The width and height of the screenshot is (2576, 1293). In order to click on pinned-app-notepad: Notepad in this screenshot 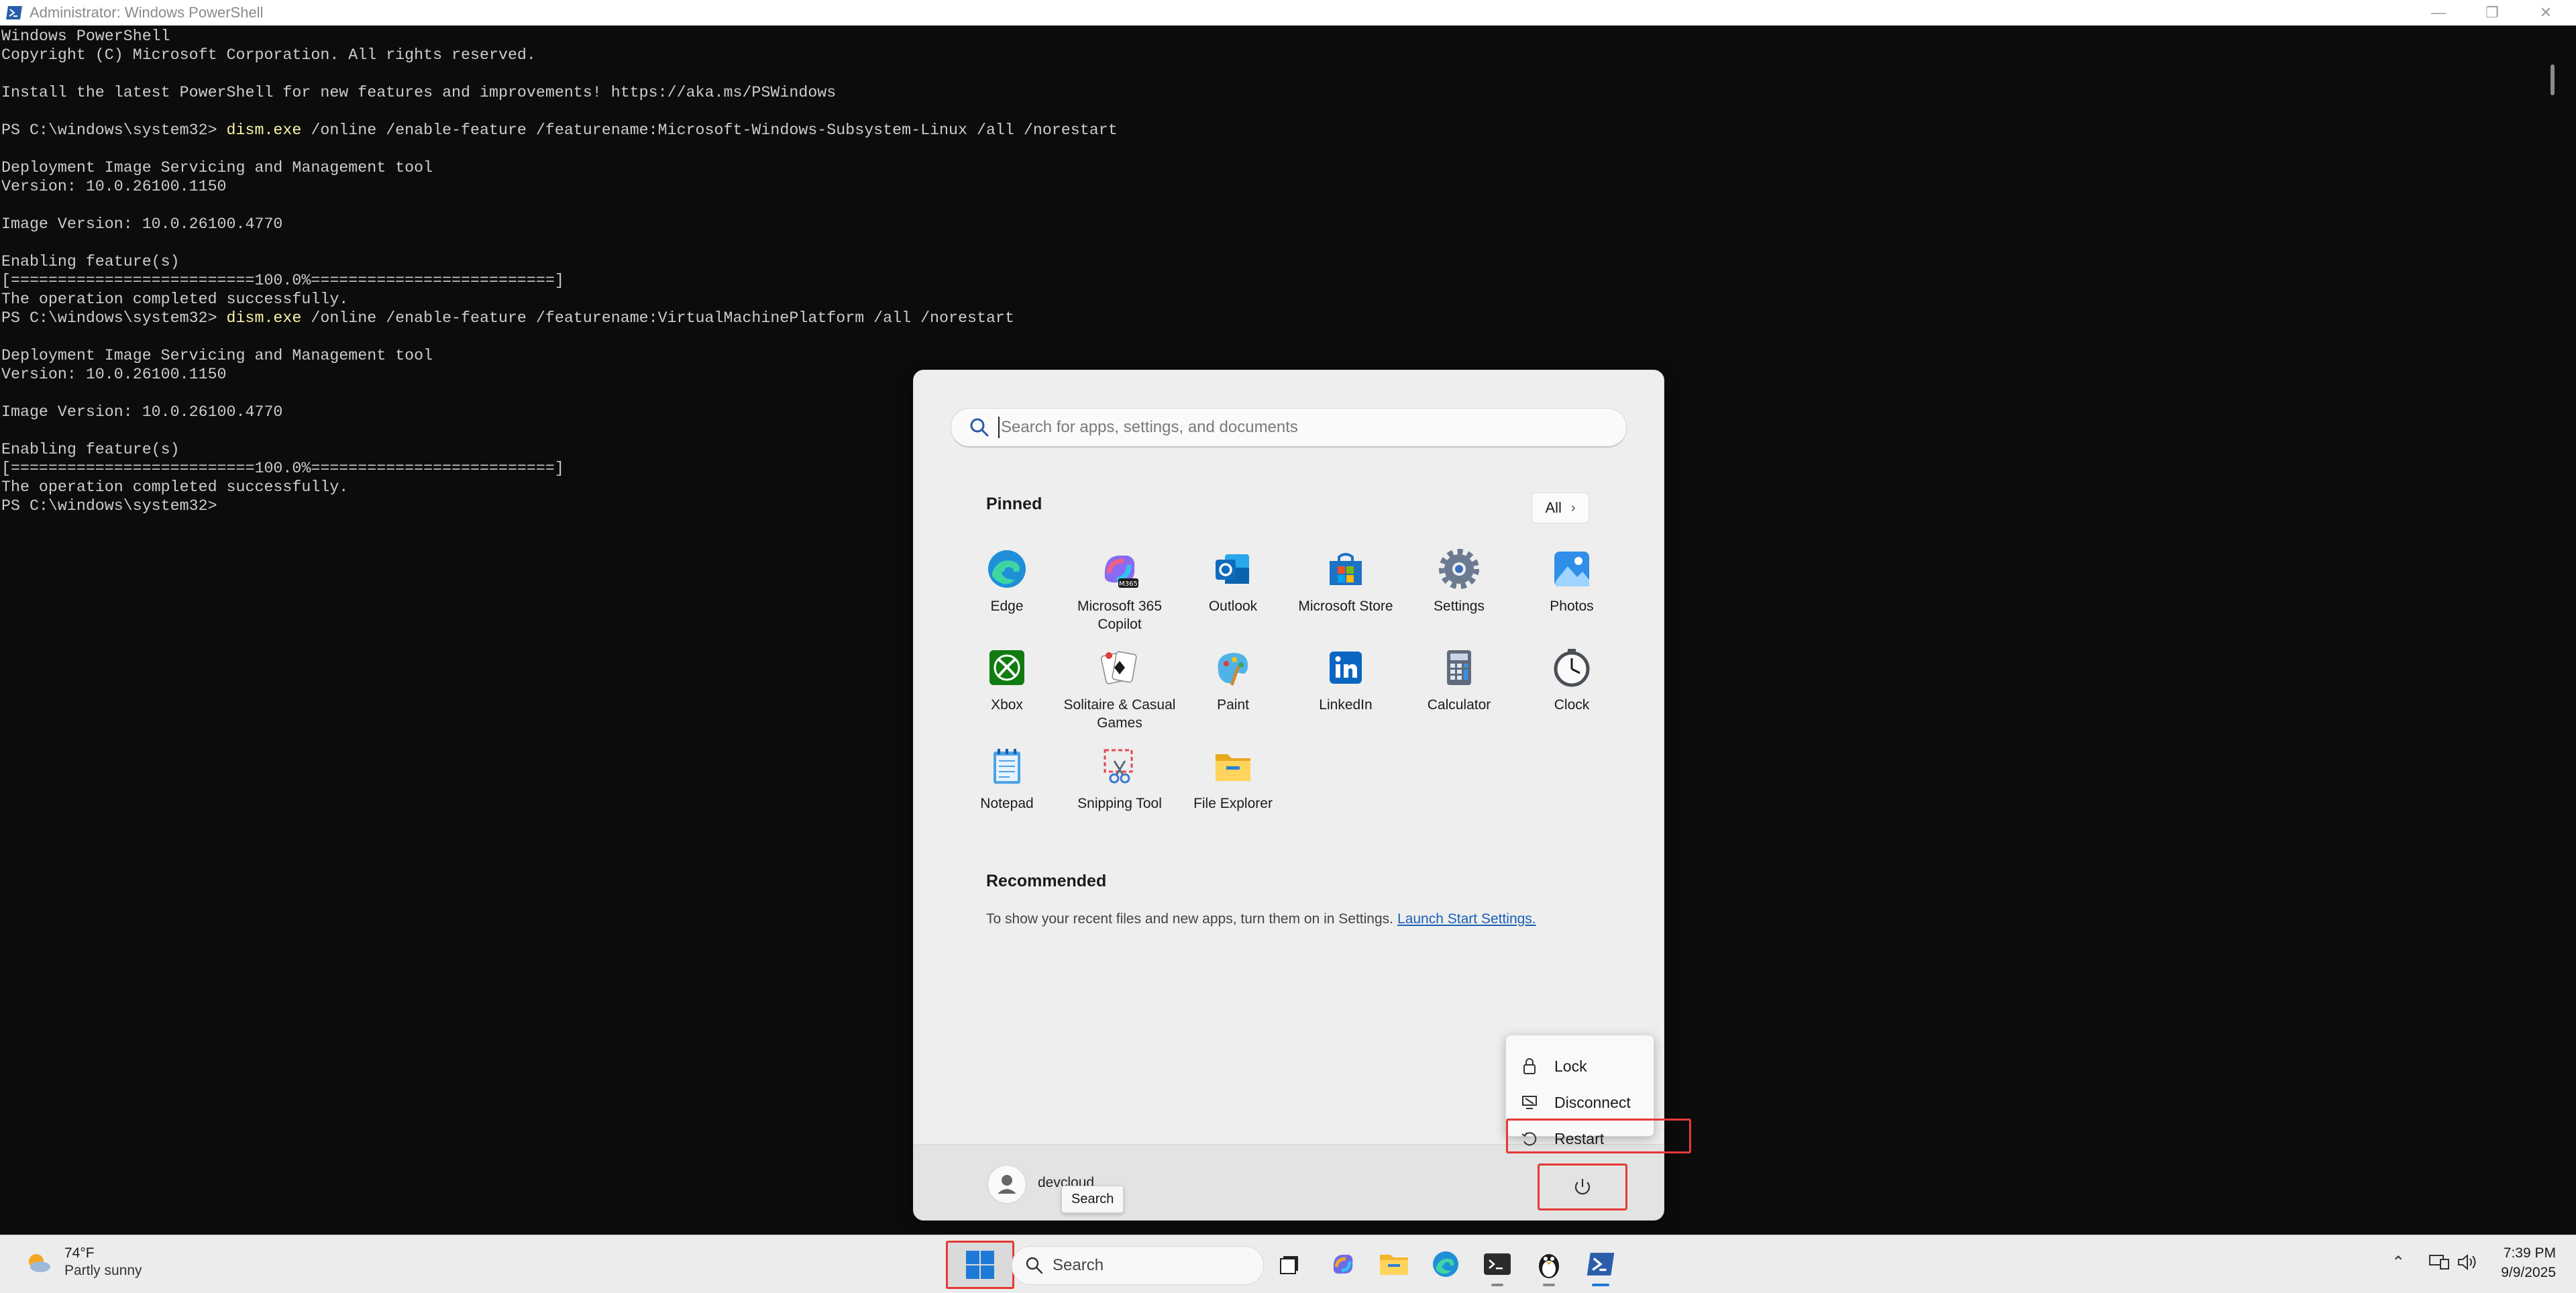, I will do `click(1007, 779)`.